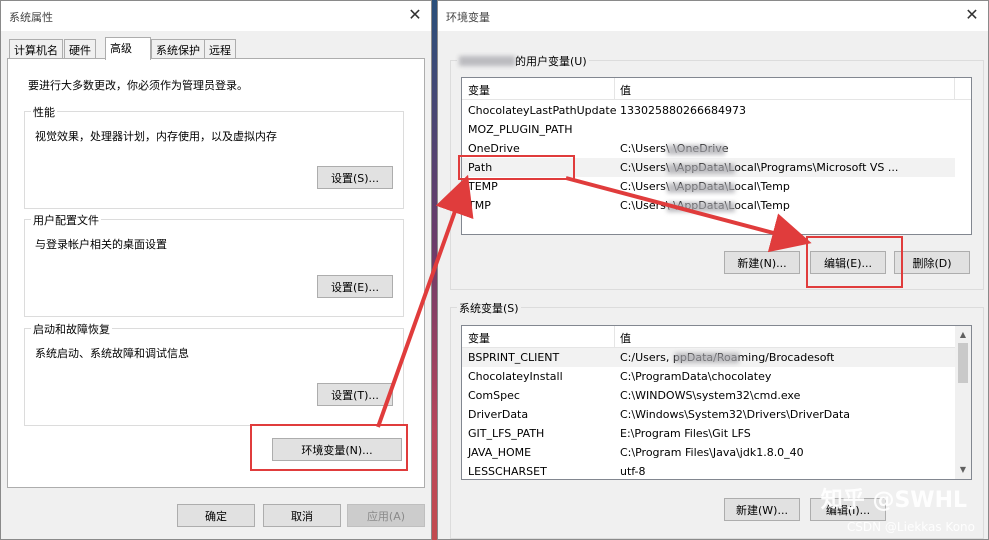  Describe the element at coordinates (963, 402) in the screenshot. I see `vertical-scrollbar: ▲ ▼` at that location.